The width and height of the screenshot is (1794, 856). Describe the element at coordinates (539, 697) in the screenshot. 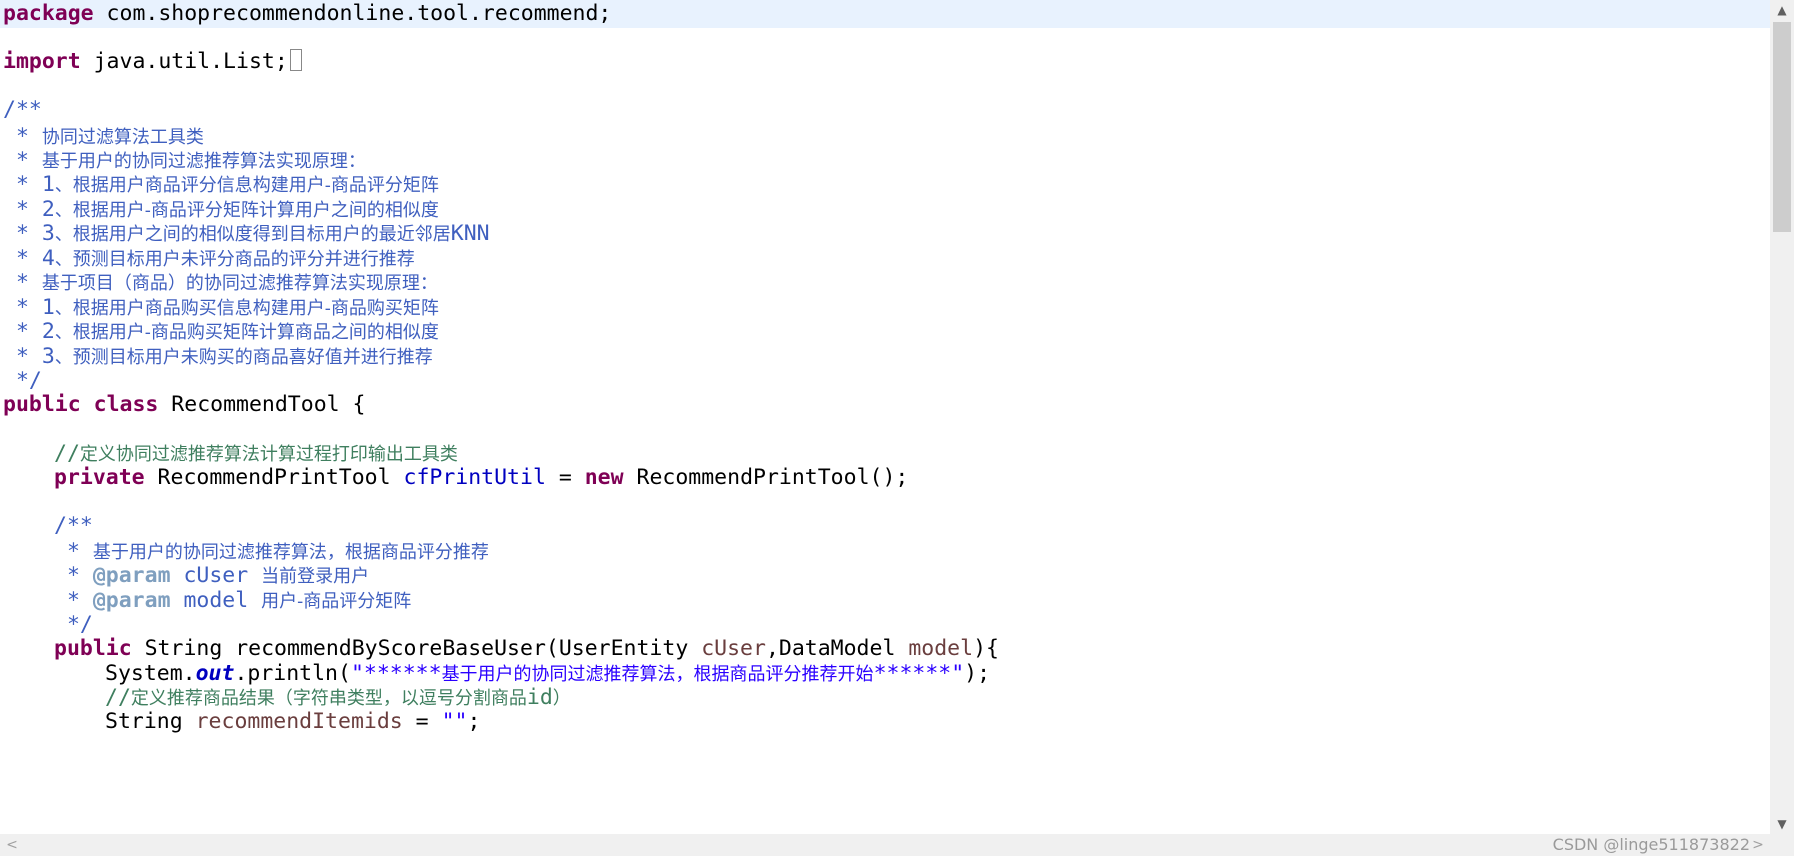

I see `line-comment-id: id` at that location.